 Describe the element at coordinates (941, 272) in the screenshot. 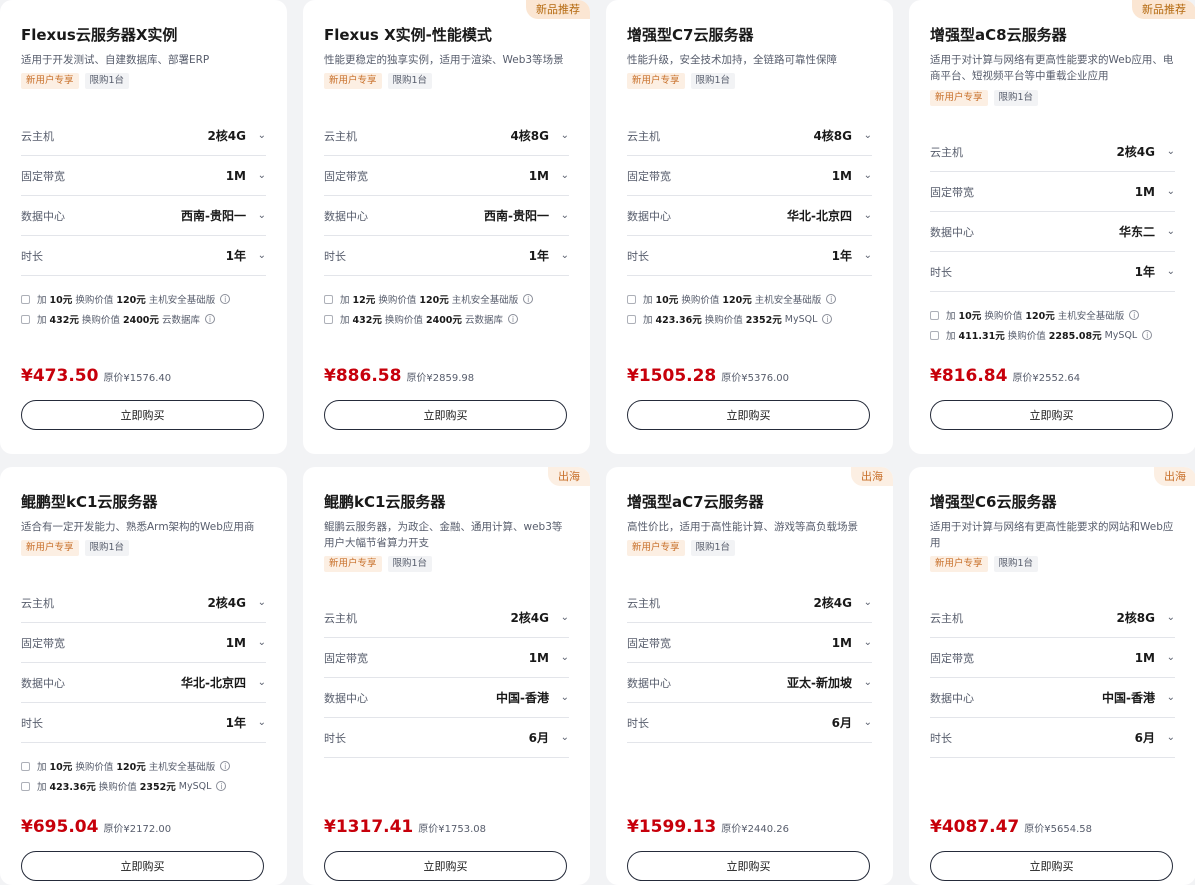

I see `spec-label: 时长` at that location.